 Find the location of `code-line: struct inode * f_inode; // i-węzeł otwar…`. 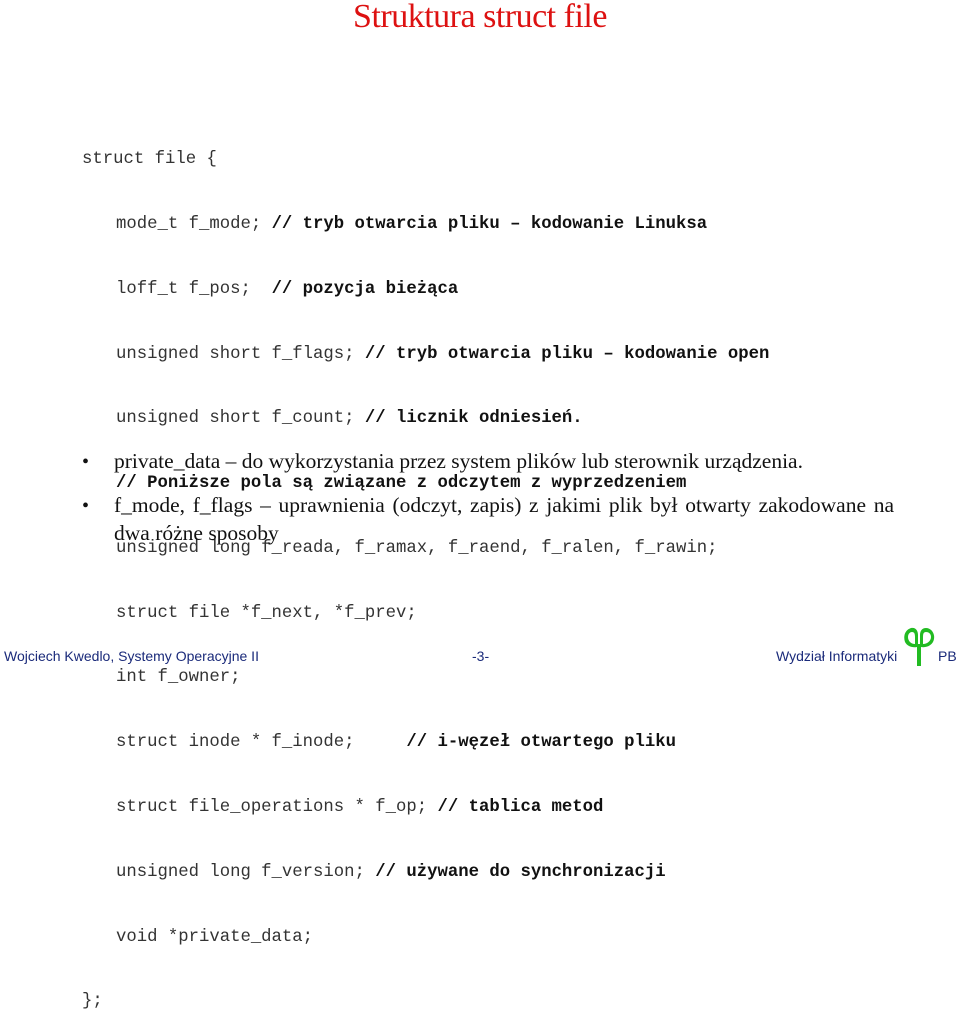

code-line: struct inode * f_inode; // i-węzeł otwar… is located at coordinates (425, 743).